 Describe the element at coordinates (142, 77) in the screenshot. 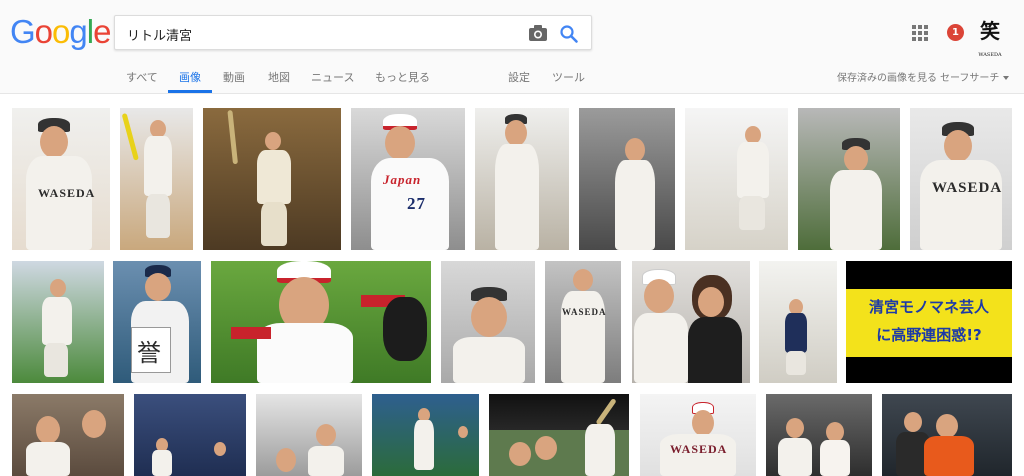

I see `tab-all: すべて` at that location.